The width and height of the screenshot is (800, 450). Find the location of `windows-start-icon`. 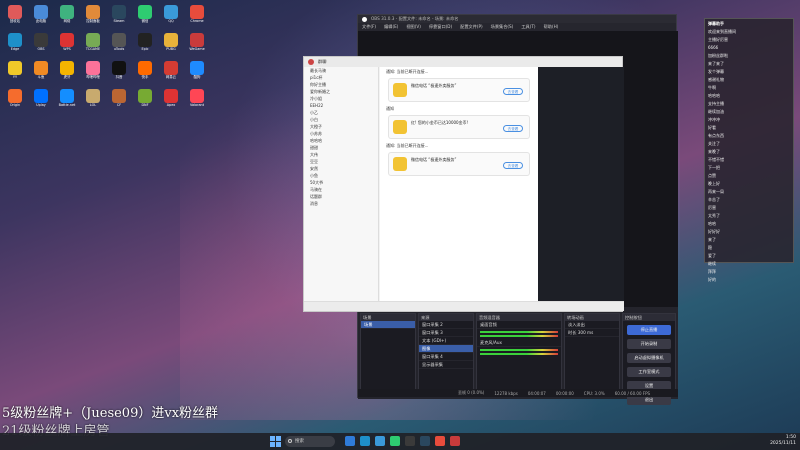

windows-start-icon is located at coordinates (275, 441).